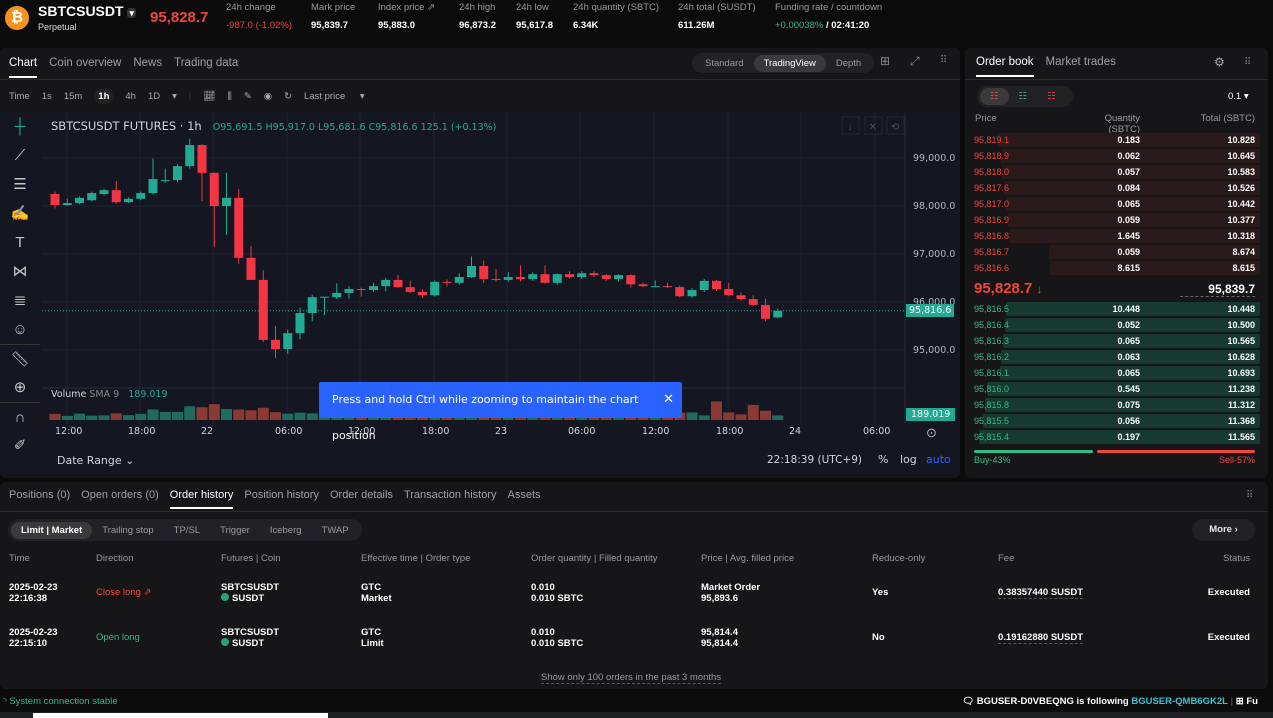 The width and height of the screenshot is (1273, 718). Describe the element at coordinates (361, 495) in the screenshot. I see `tab-order-details: Order details` at that location.